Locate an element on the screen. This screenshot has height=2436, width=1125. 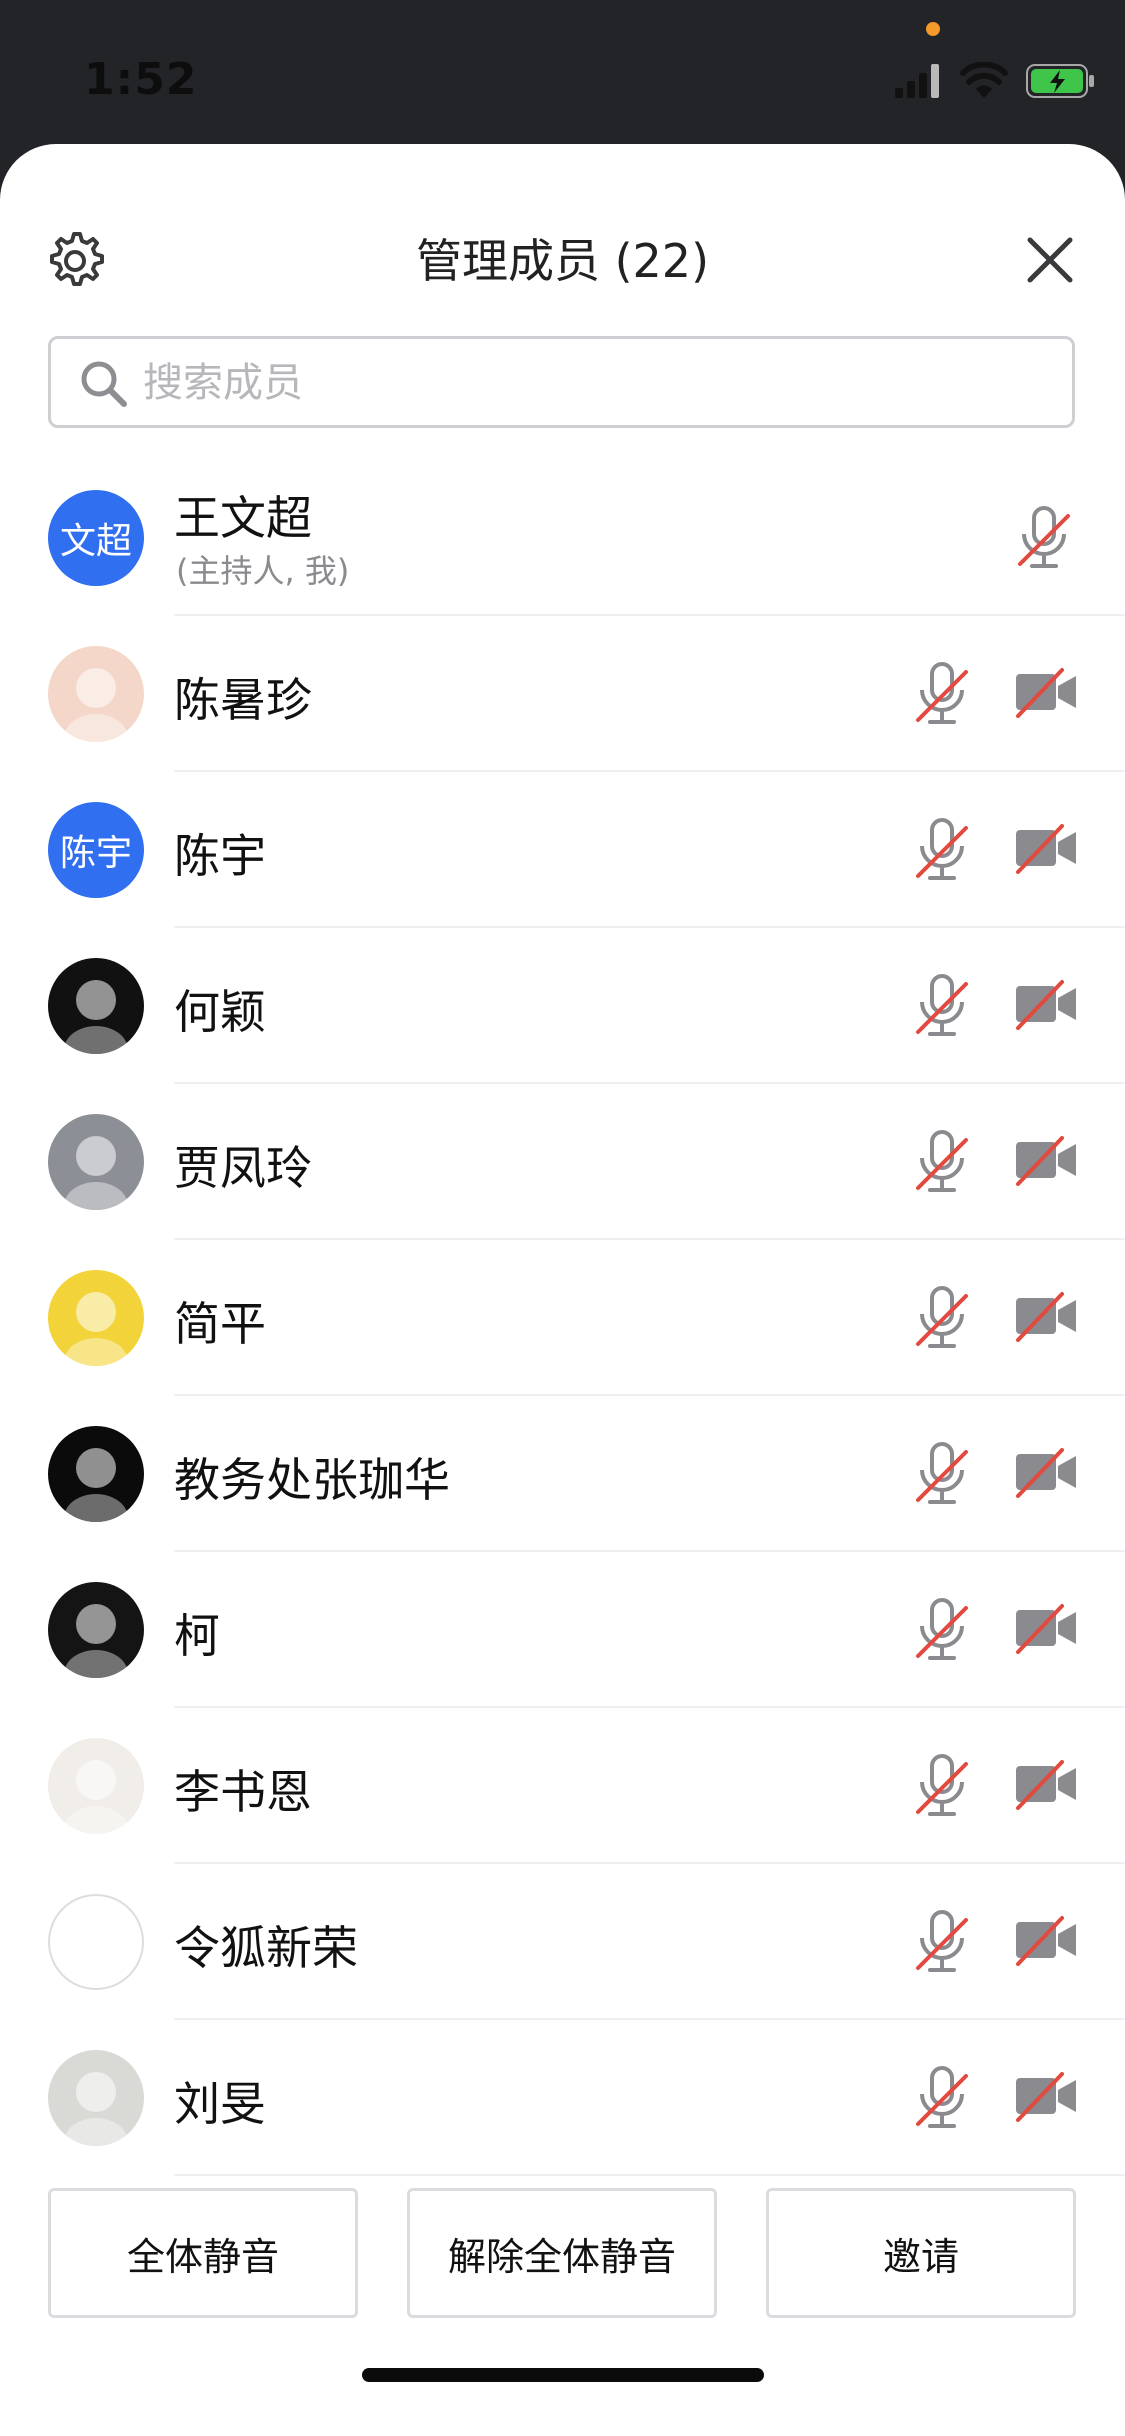
eagle-avatar is located at coordinates (96, 2098).